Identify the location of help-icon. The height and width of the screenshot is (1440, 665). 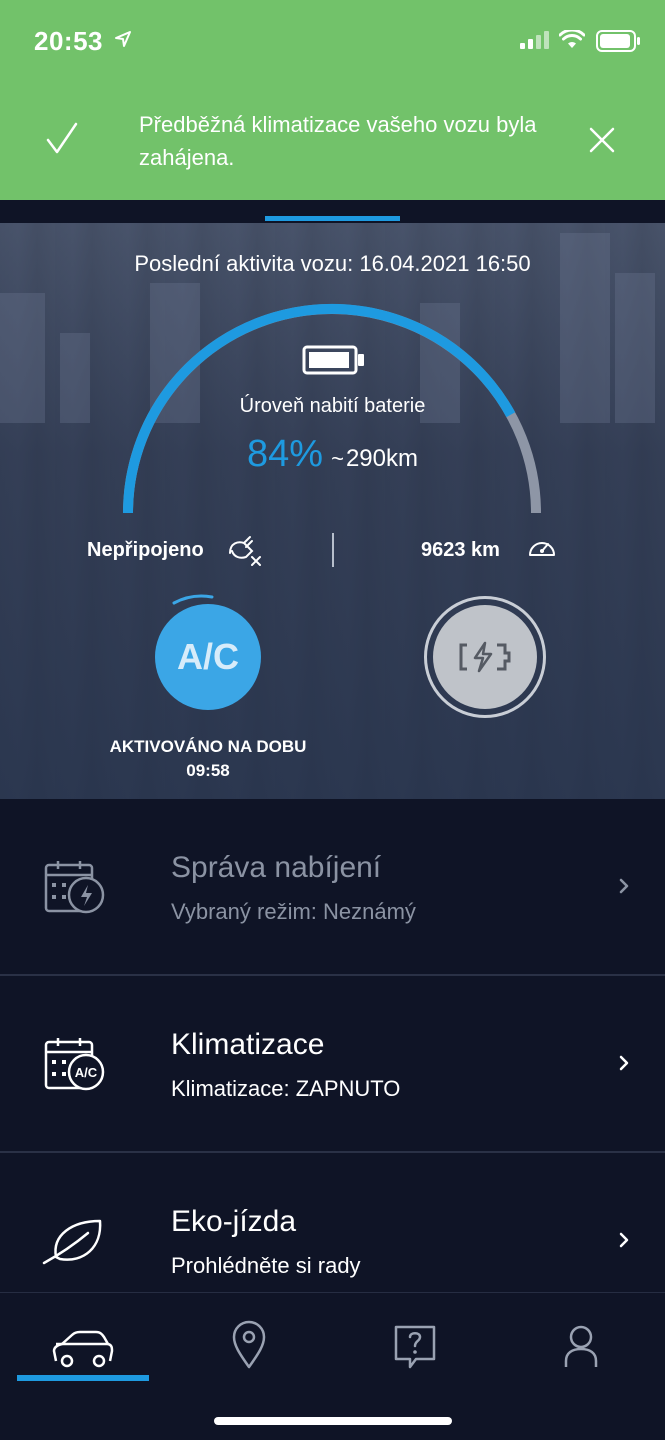
(415, 1347).